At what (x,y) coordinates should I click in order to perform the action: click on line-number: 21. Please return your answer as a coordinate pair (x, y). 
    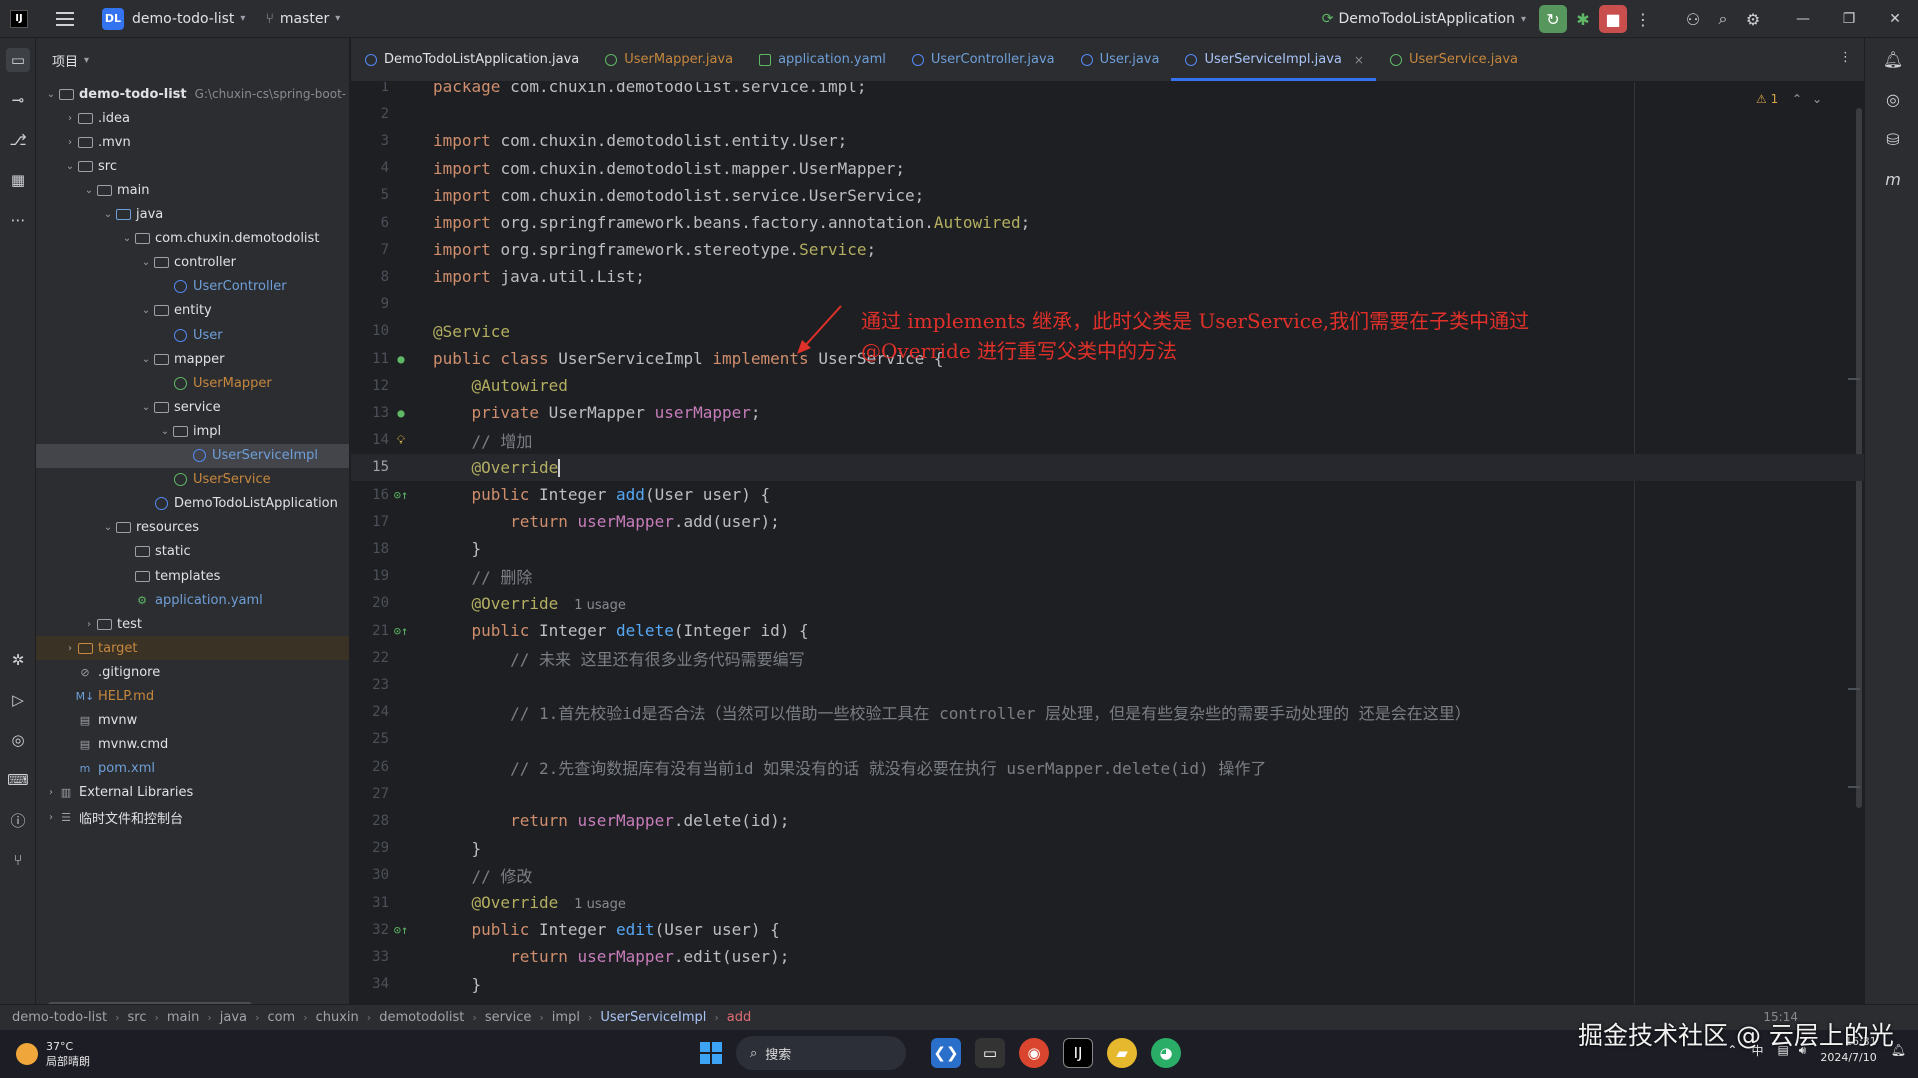
    Looking at the image, I should click on (370, 631).